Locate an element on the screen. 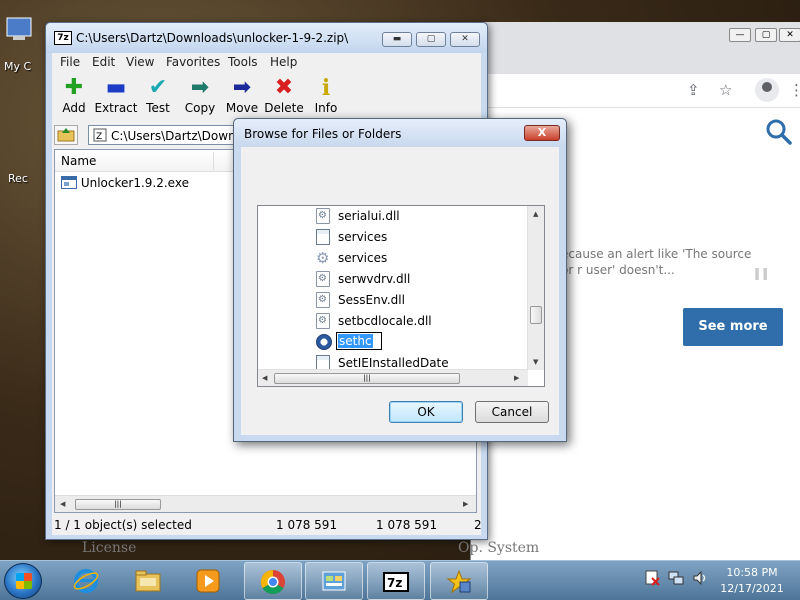  copy-label: Copy is located at coordinates (200, 108).